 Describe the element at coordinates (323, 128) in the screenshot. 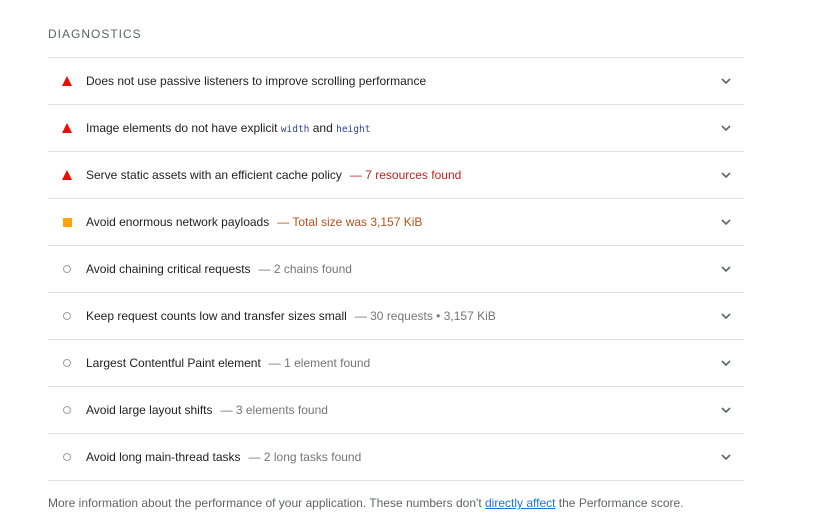

I see `audit-title-text: and` at that location.